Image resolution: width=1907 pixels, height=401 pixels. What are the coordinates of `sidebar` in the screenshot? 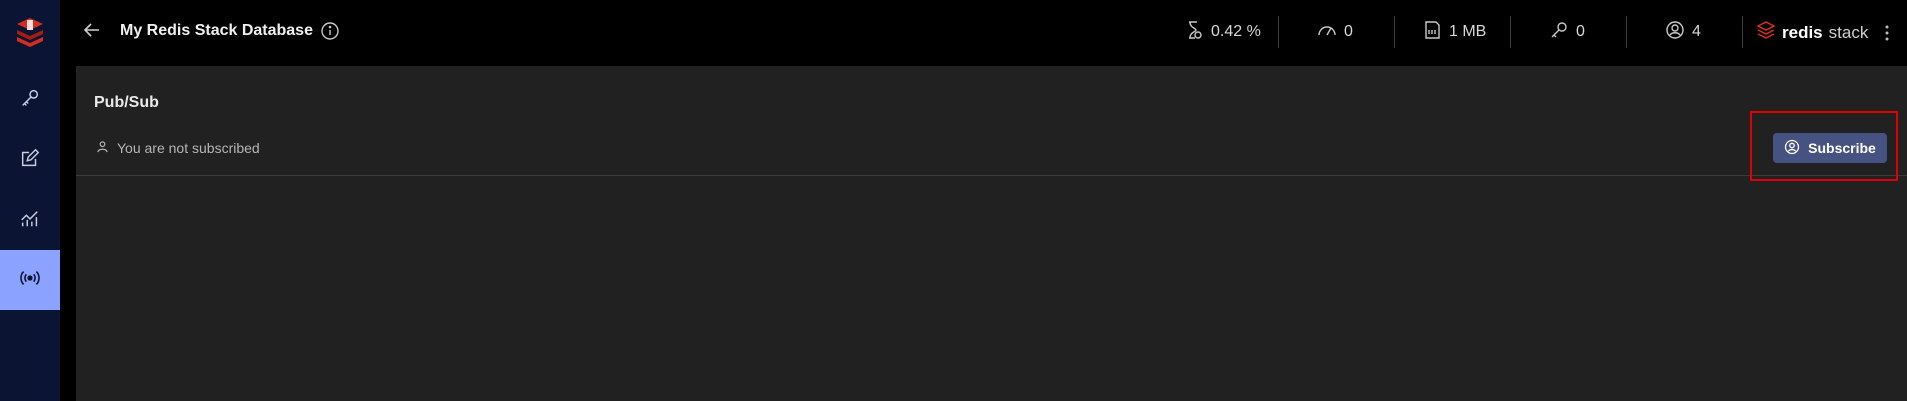 It's located at (30, 200).